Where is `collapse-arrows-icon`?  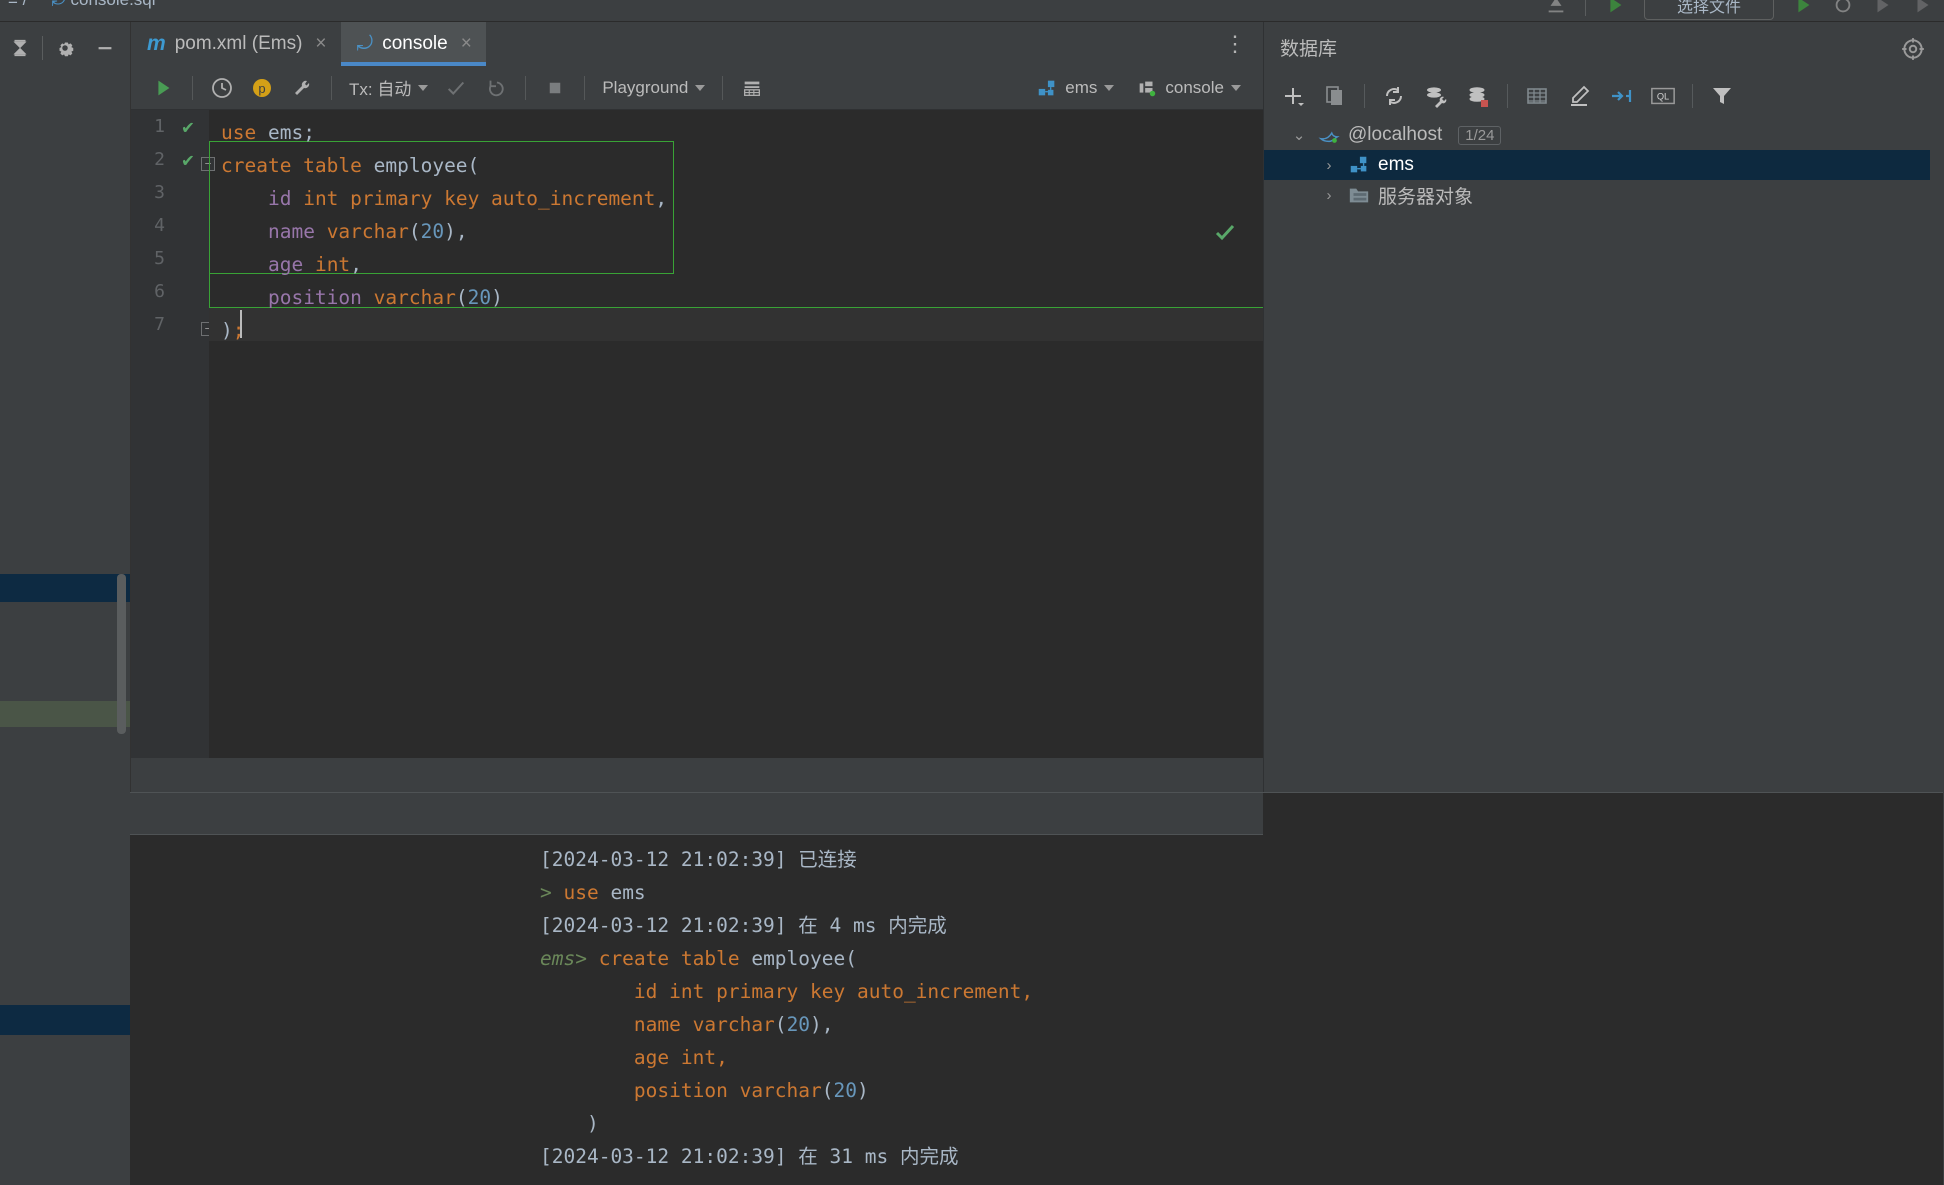 collapse-arrows-icon is located at coordinates (1622, 96).